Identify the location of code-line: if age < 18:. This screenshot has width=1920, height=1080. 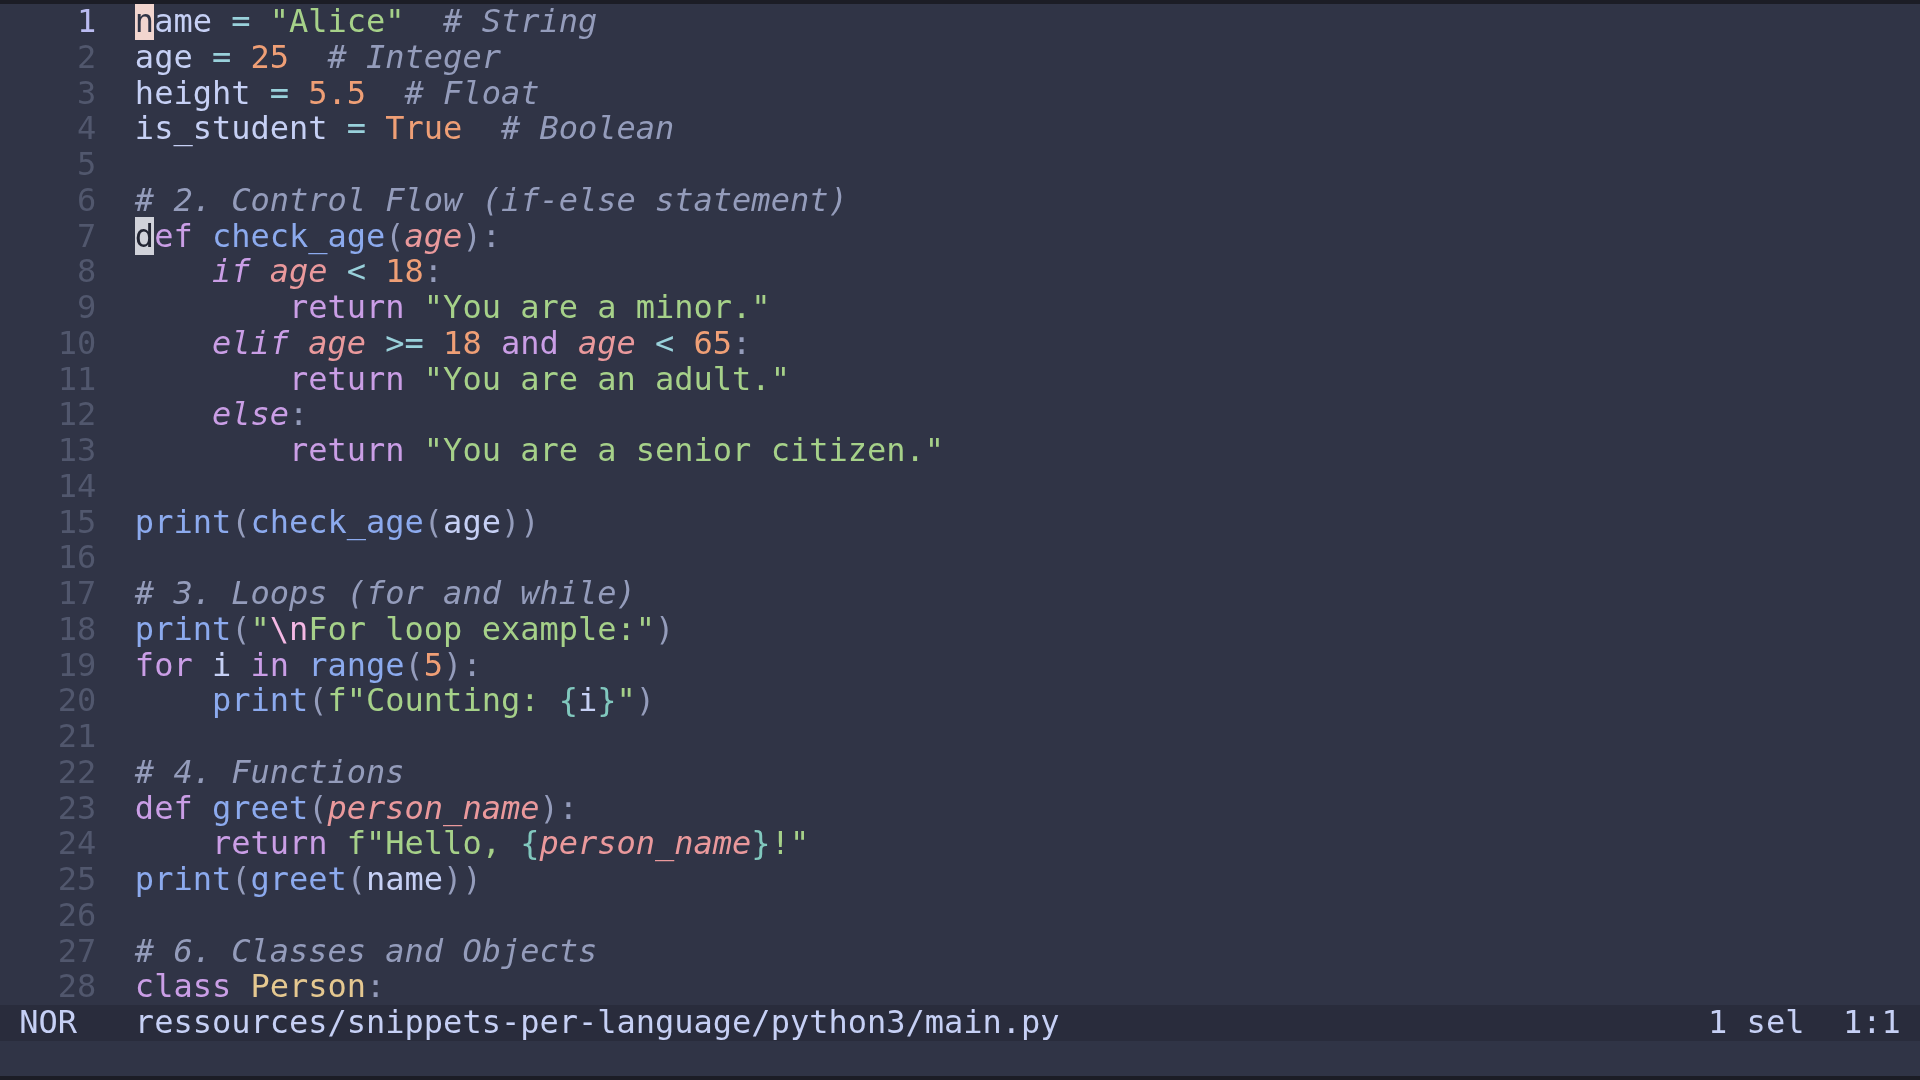
(327, 272).